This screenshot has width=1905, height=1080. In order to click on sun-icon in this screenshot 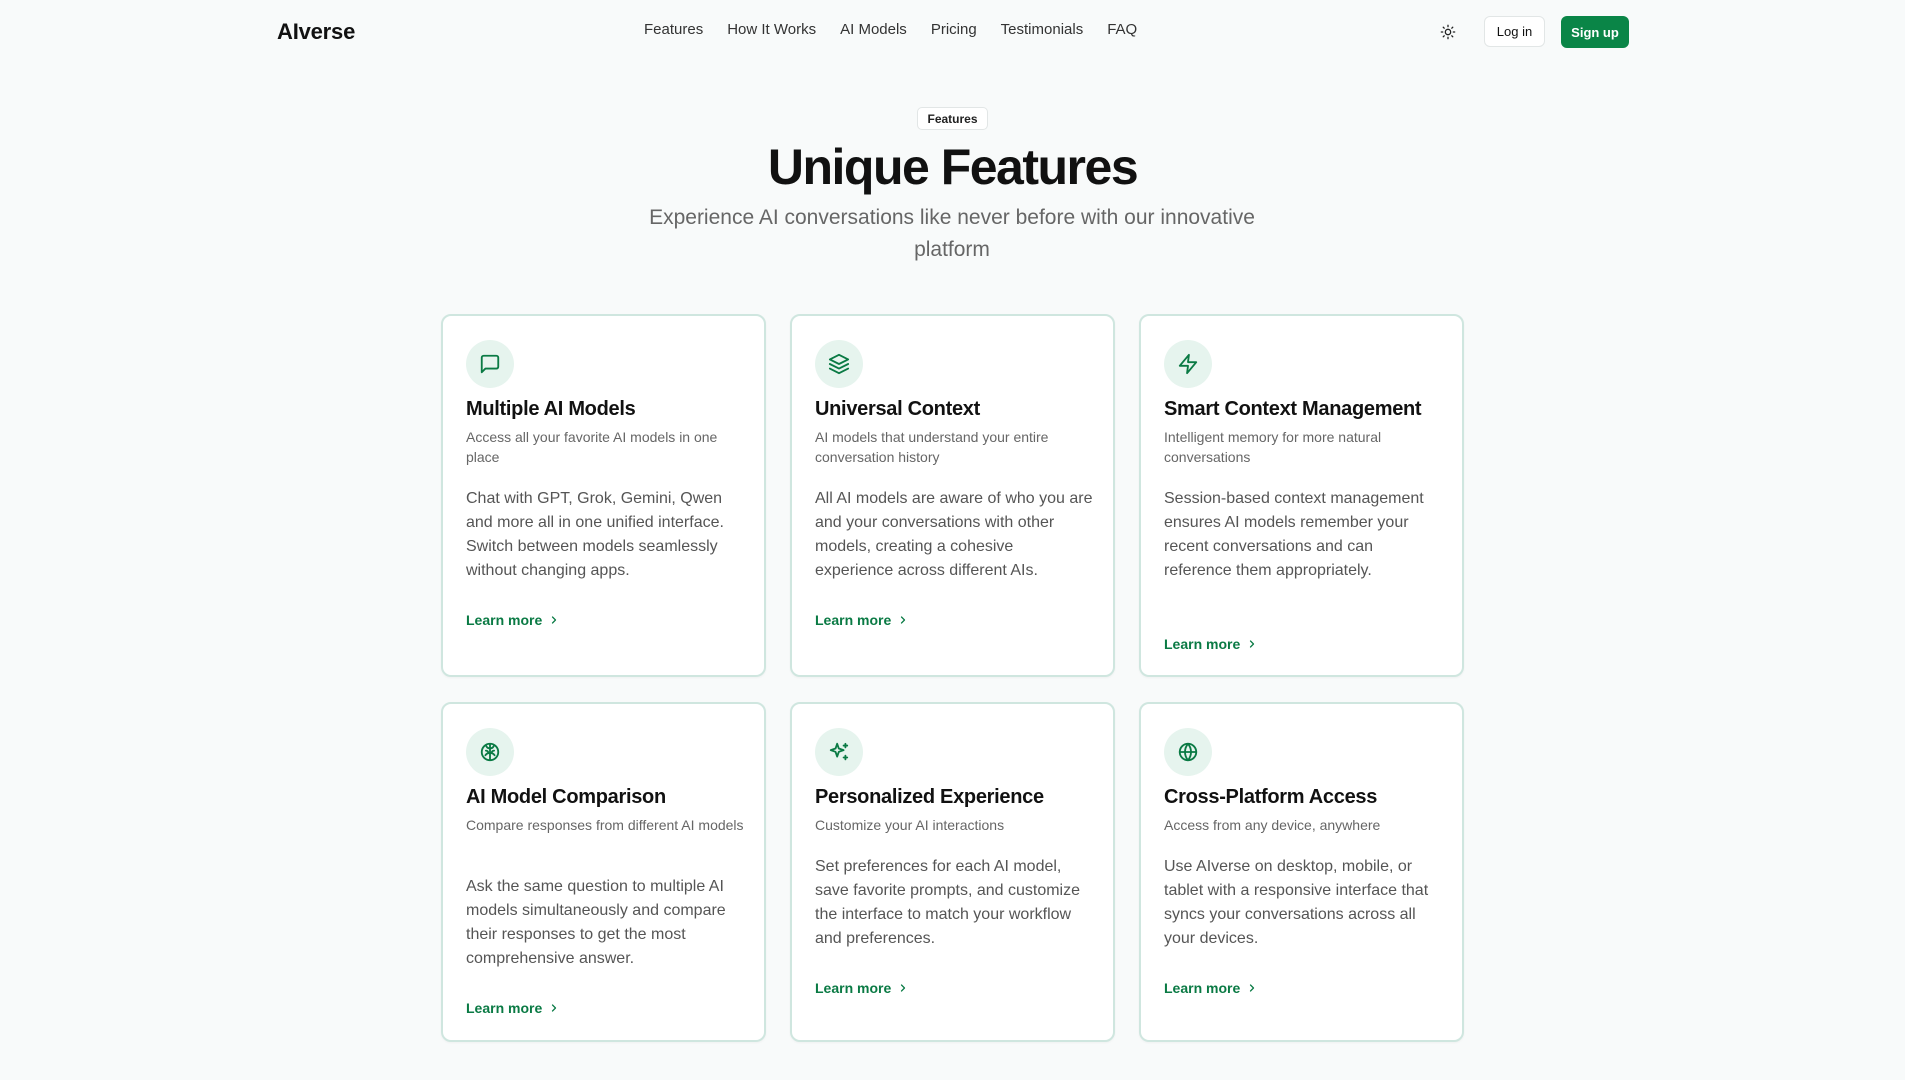, I will do `click(1448, 32)`.